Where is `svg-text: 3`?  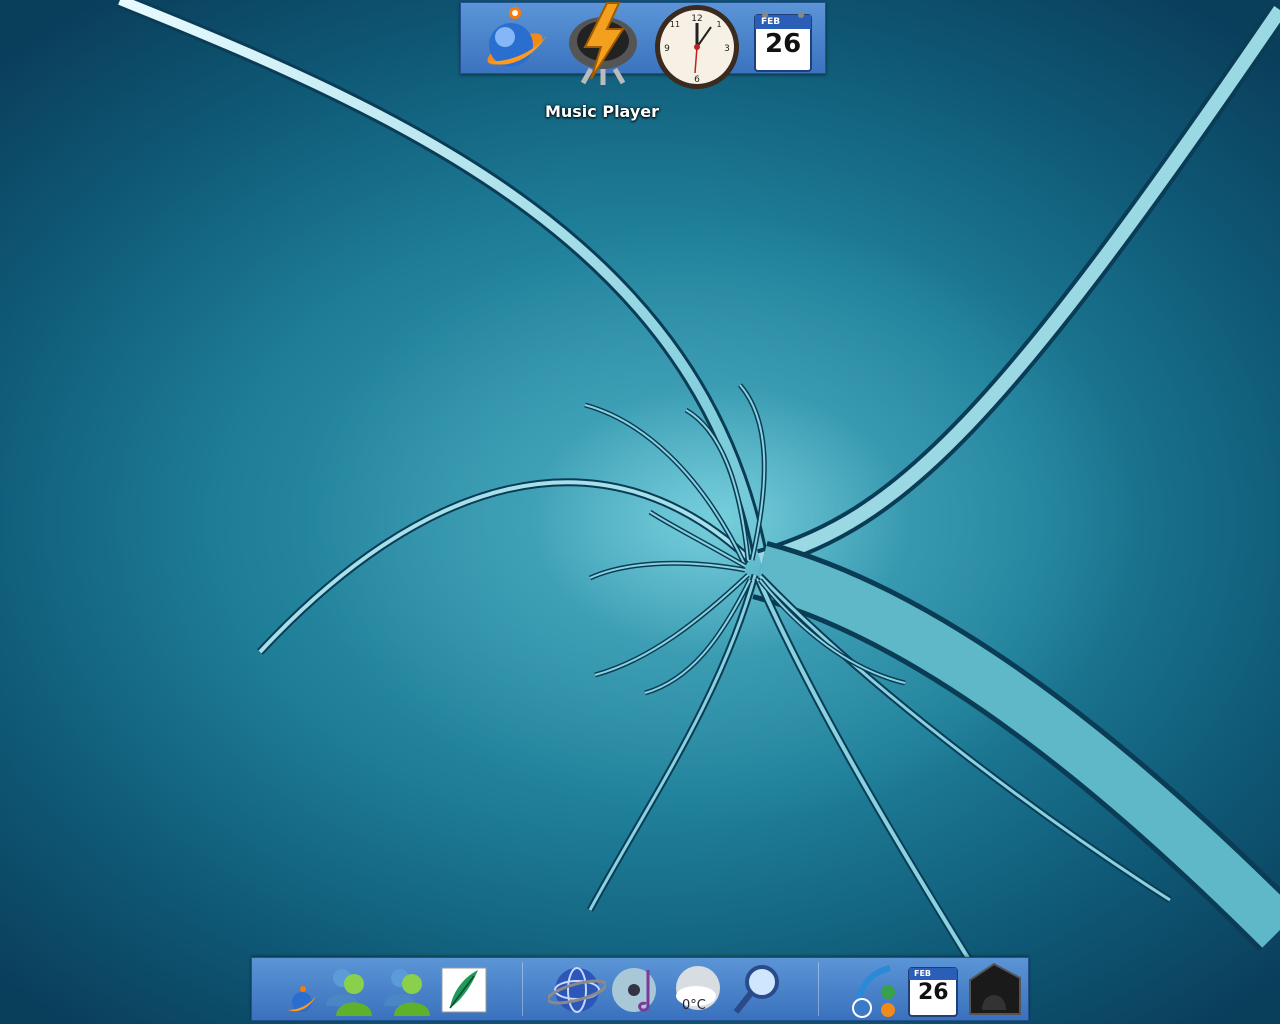 svg-text: 3 is located at coordinates (727, 49).